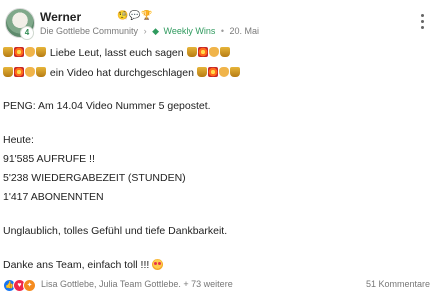 The width and height of the screenshot is (442, 297). I want to click on author-badges: 🧐💬🏆, so click(135, 15).